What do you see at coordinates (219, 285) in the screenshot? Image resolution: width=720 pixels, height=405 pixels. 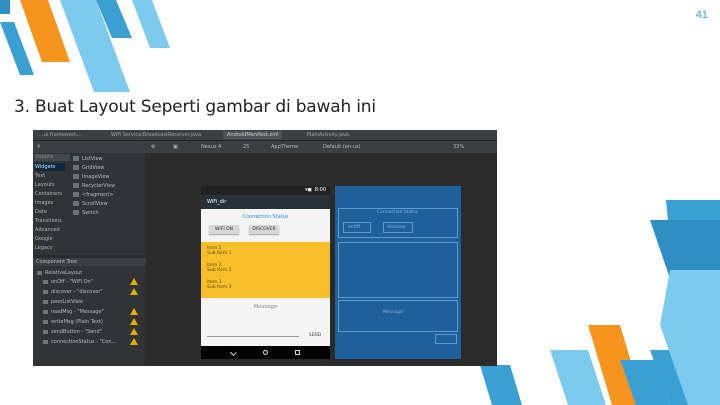 I see `list-item: Item 3 Sub Item 3` at bounding box center [219, 285].